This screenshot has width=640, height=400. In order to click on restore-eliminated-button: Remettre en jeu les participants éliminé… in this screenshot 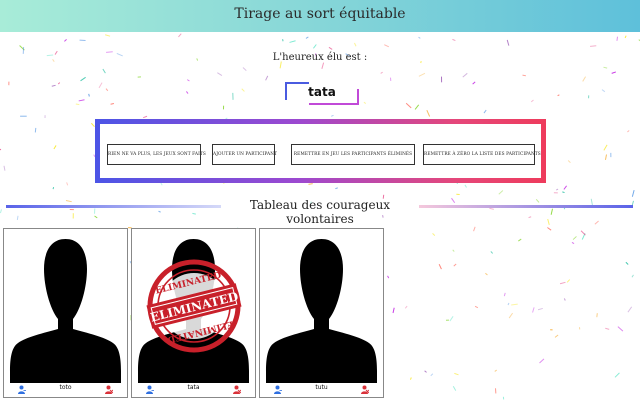, I will do `click(353, 154)`.